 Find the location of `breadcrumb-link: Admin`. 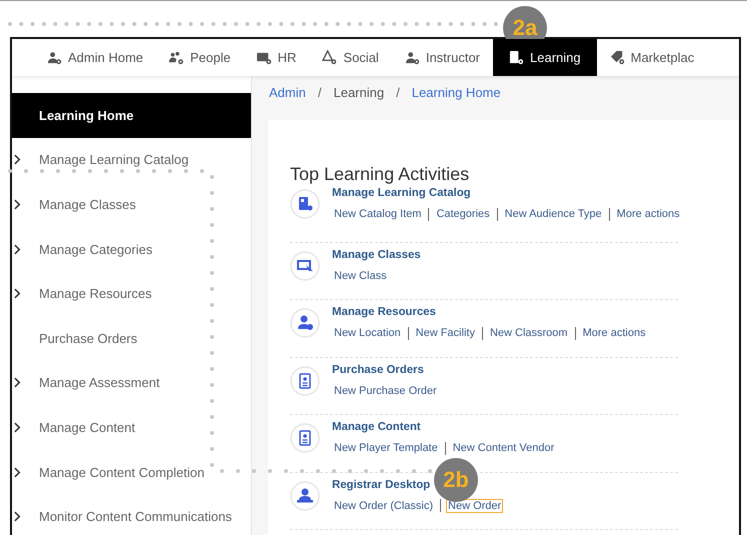

breadcrumb-link: Admin is located at coordinates (287, 96).